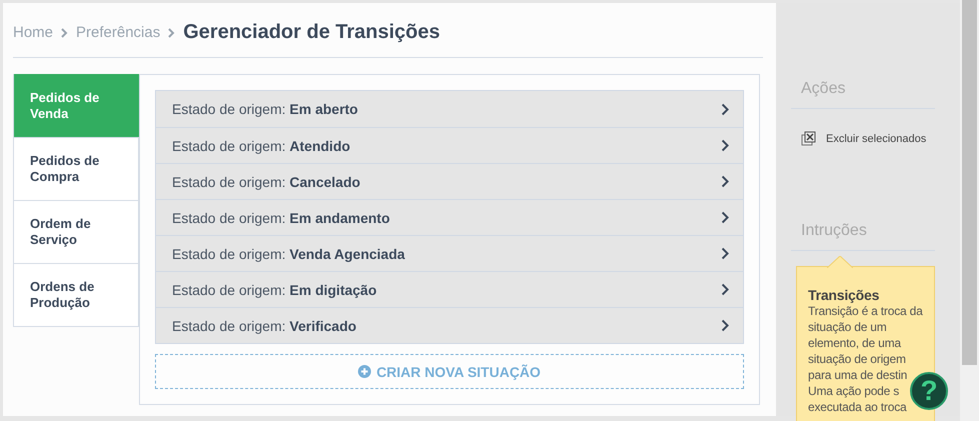 The width and height of the screenshot is (979, 421). What do you see at coordinates (76, 231) in the screenshot?
I see `tab: Ordem de Serviço` at bounding box center [76, 231].